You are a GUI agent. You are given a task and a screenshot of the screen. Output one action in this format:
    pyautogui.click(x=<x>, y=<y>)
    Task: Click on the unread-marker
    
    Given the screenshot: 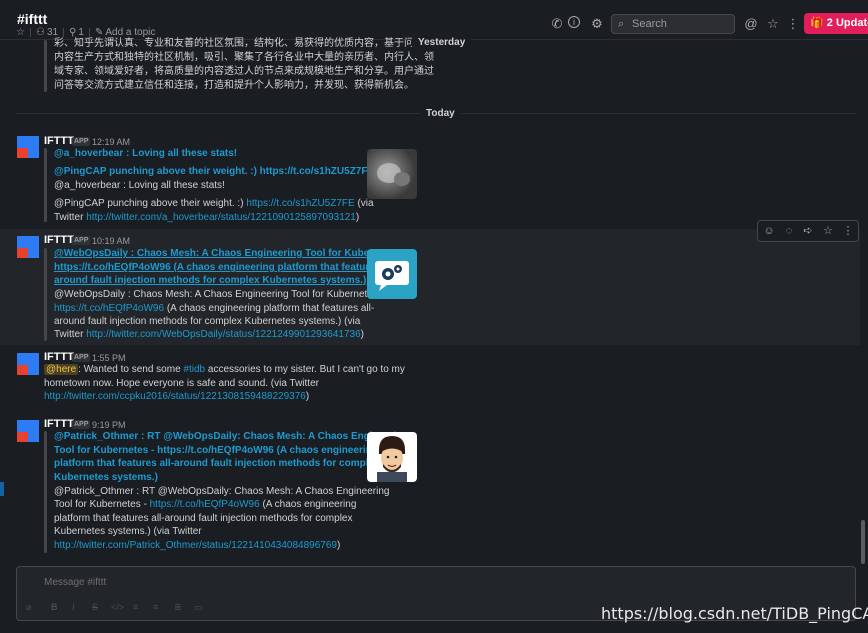 What is the action you would take?
    pyautogui.click(x=2, y=489)
    